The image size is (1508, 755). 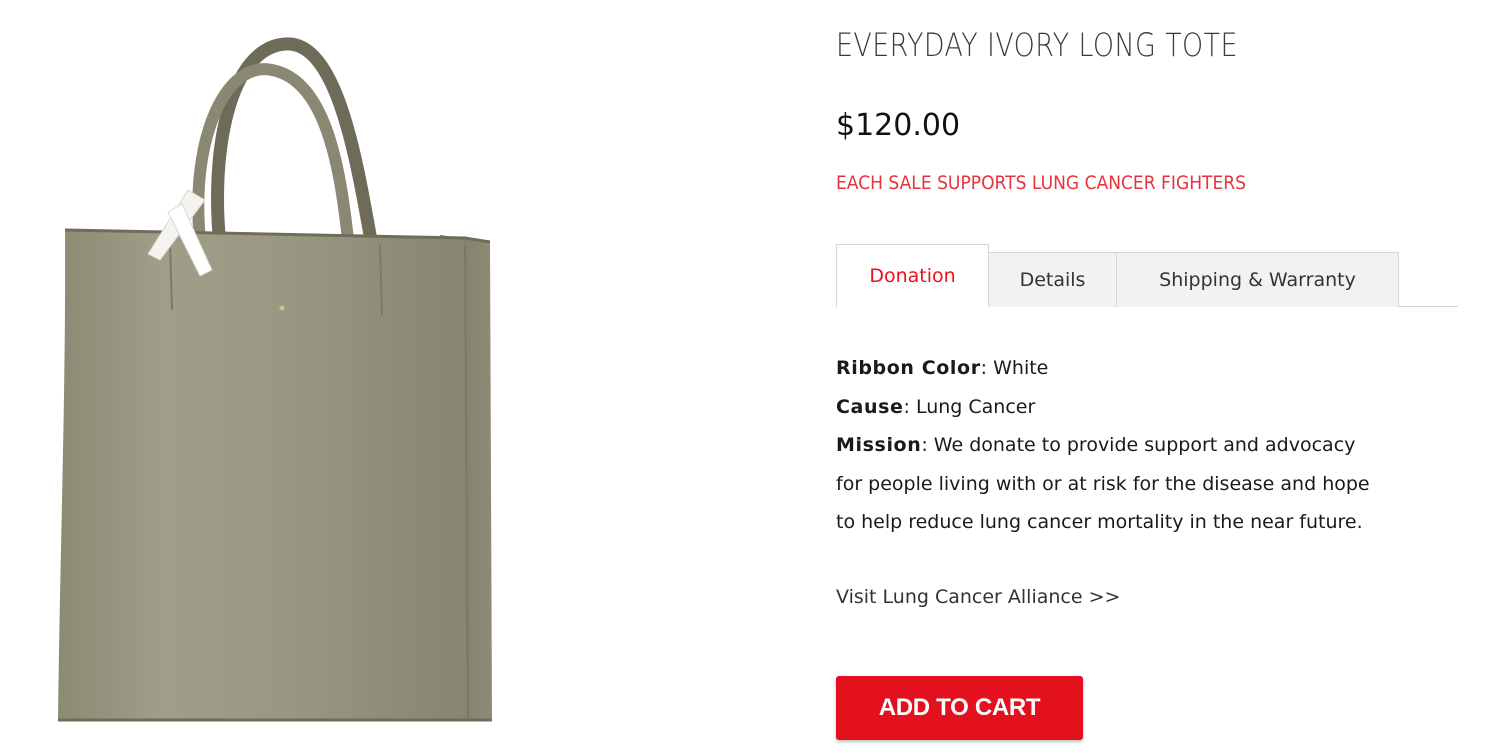 I want to click on cause-value: Lung Cancer, so click(x=975, y=406).